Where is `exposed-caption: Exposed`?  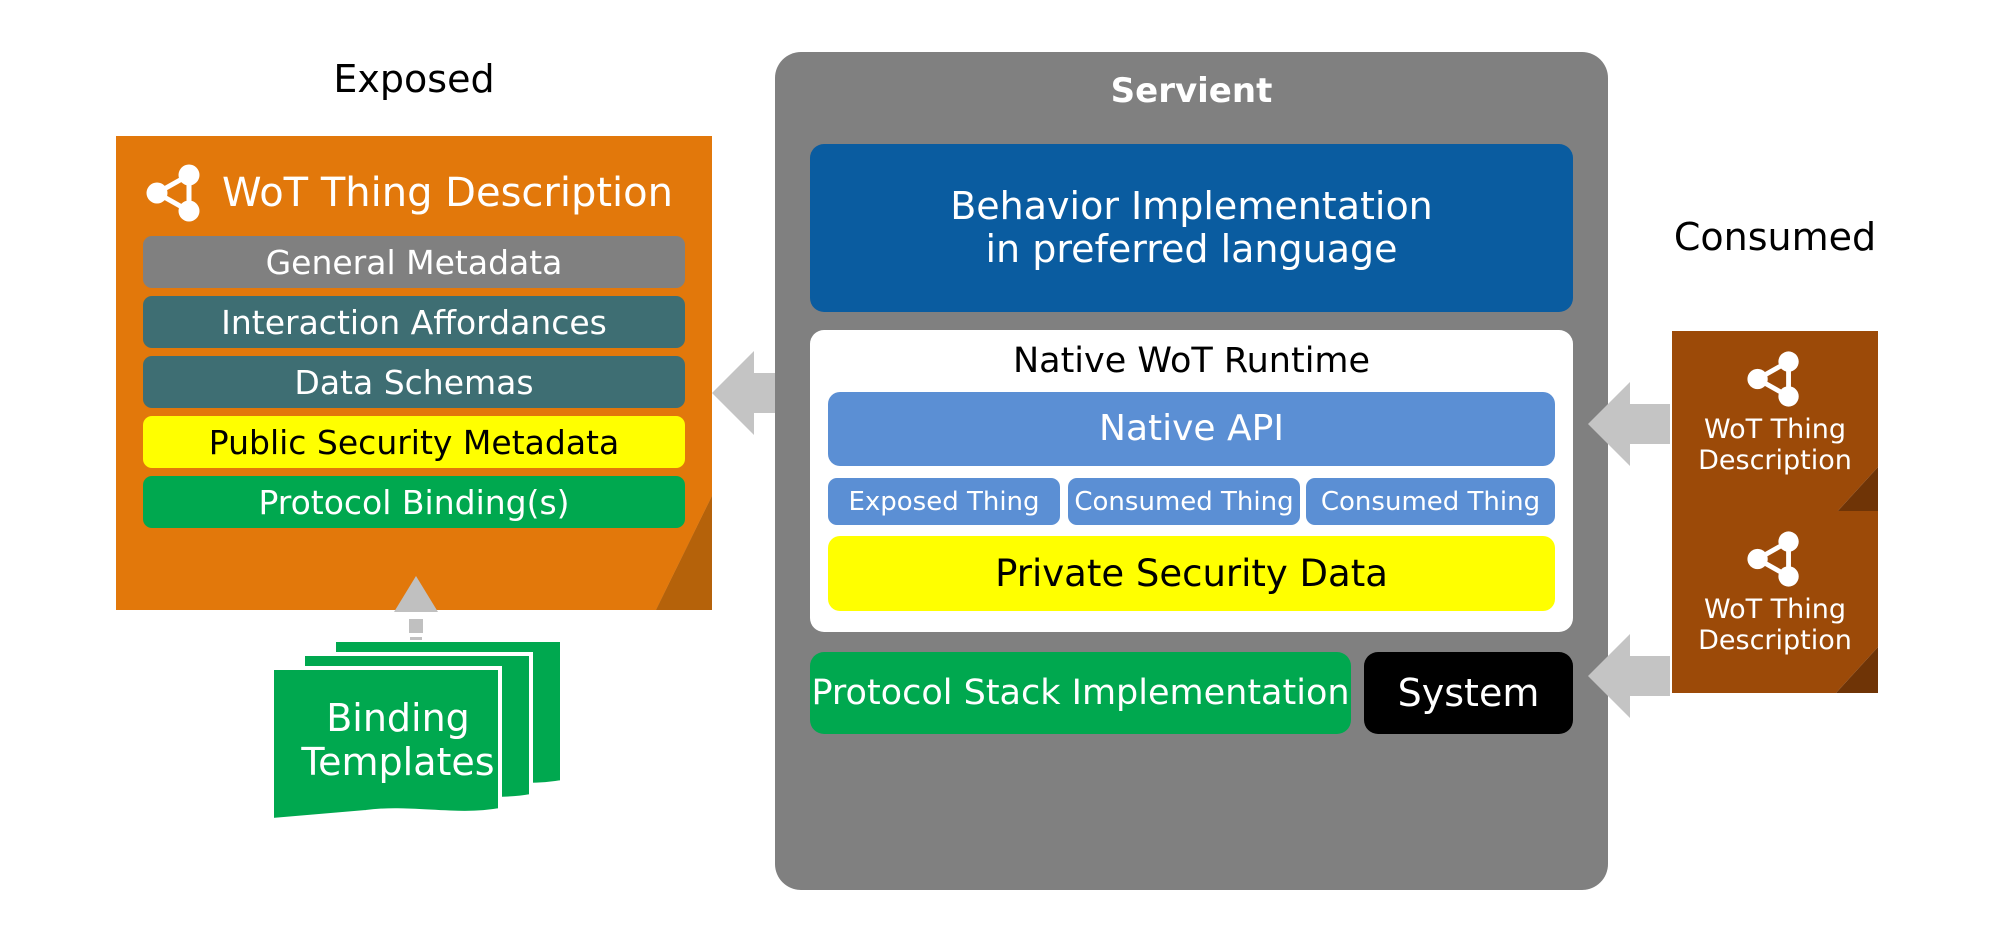
exposed-caption: Exposed is located at coordinates (414, 79).